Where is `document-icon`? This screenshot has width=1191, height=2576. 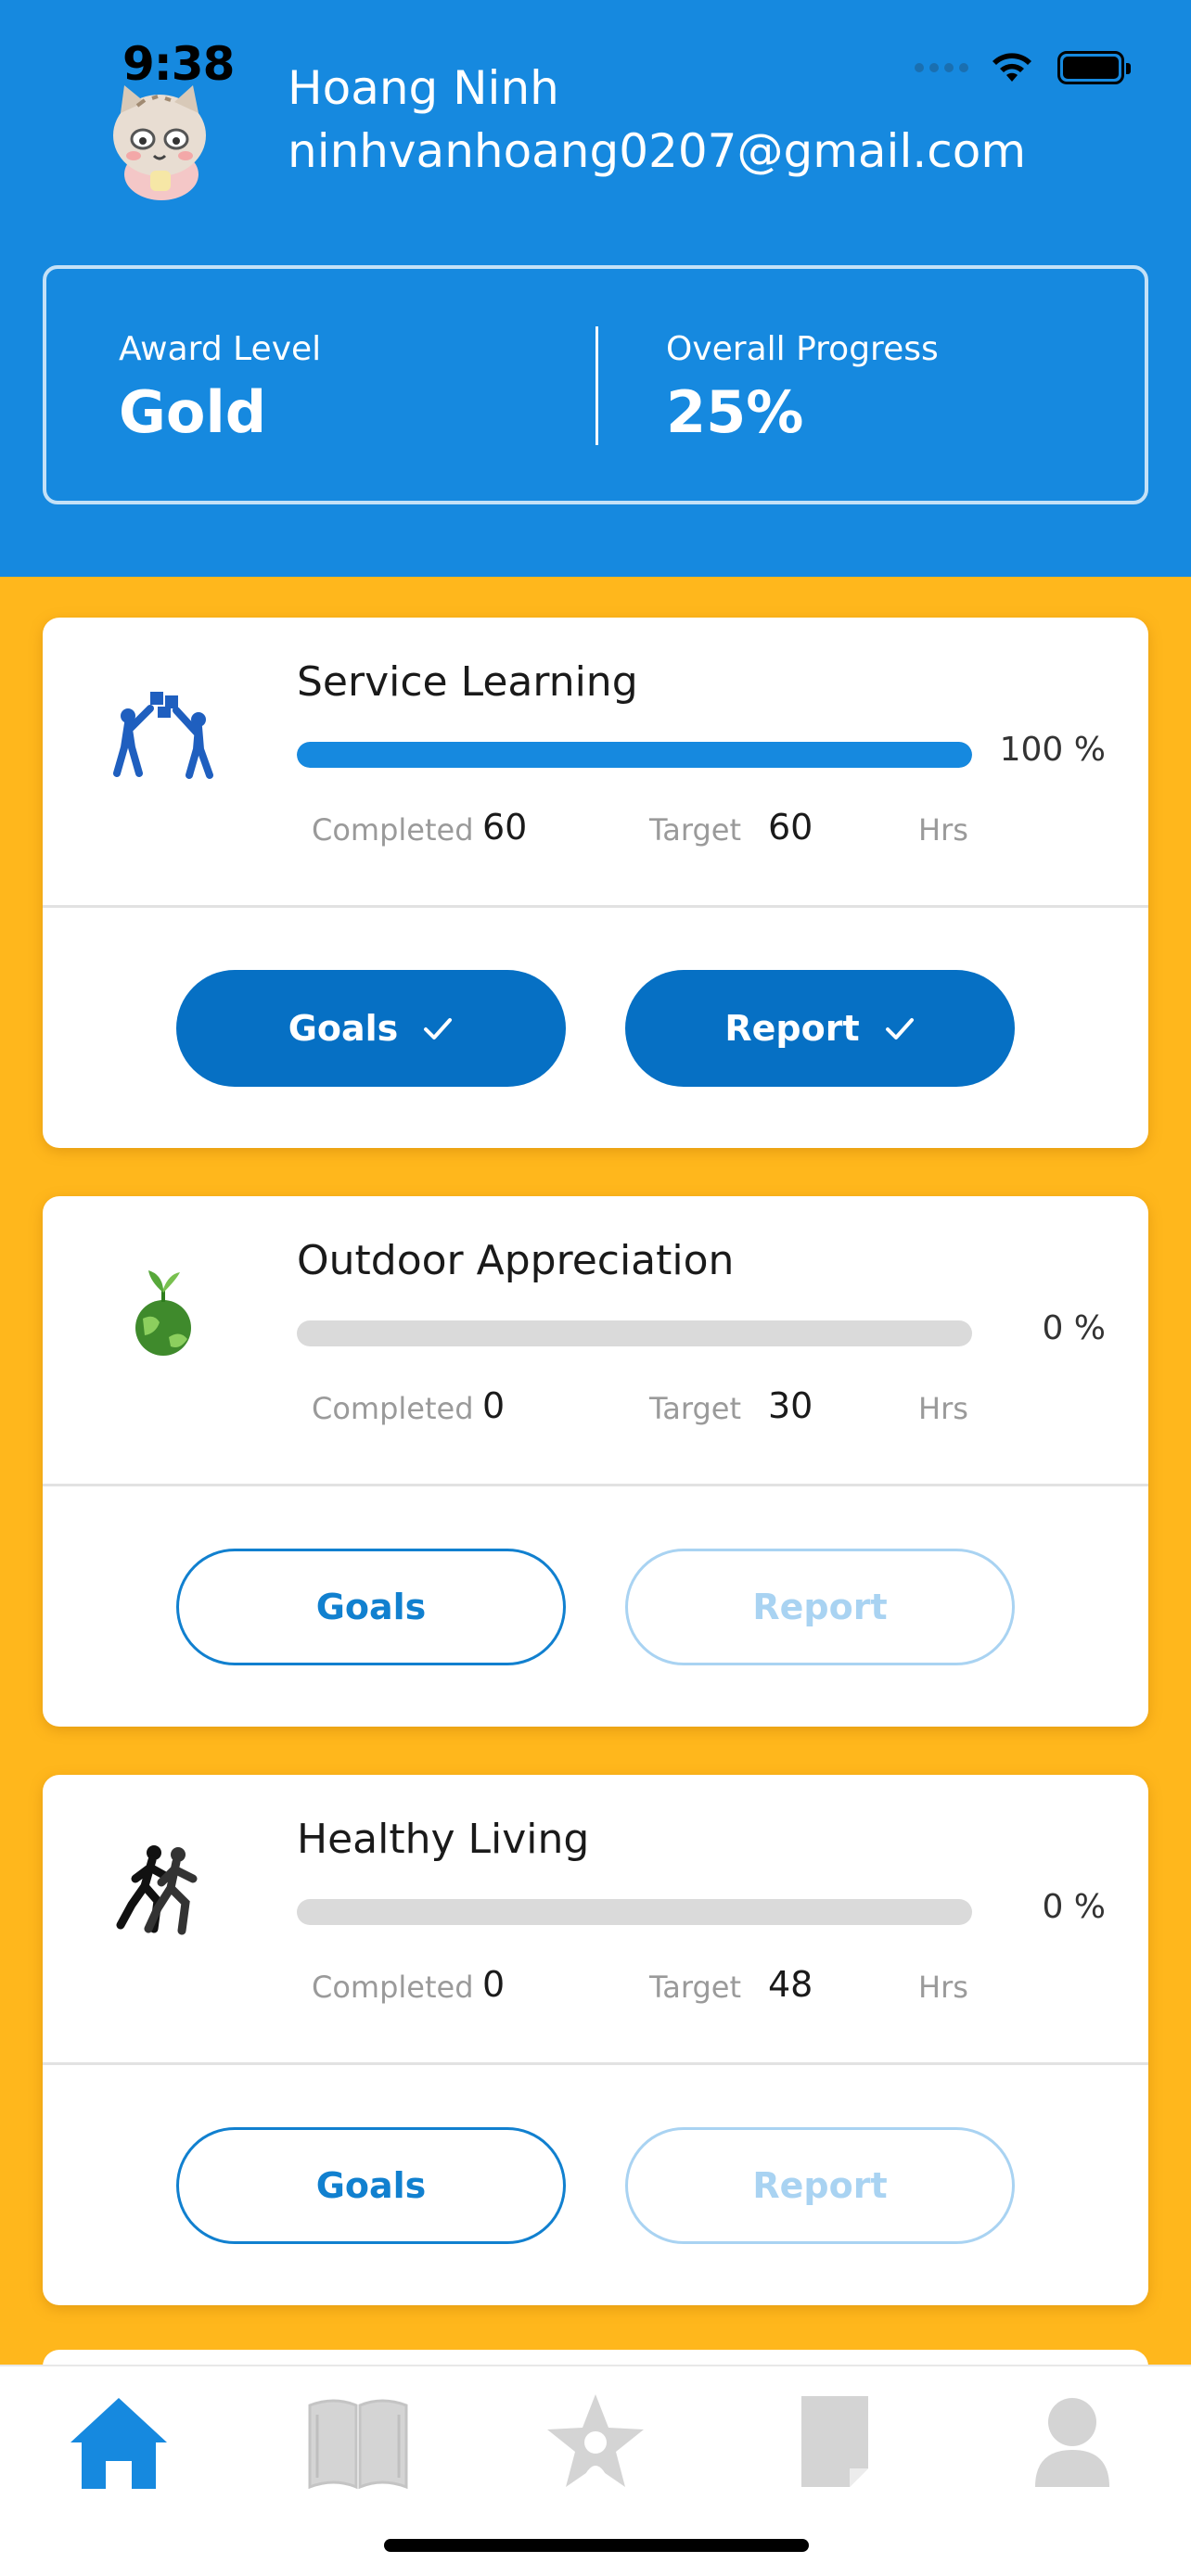 document-icon is located at coordinates (834, 2442).